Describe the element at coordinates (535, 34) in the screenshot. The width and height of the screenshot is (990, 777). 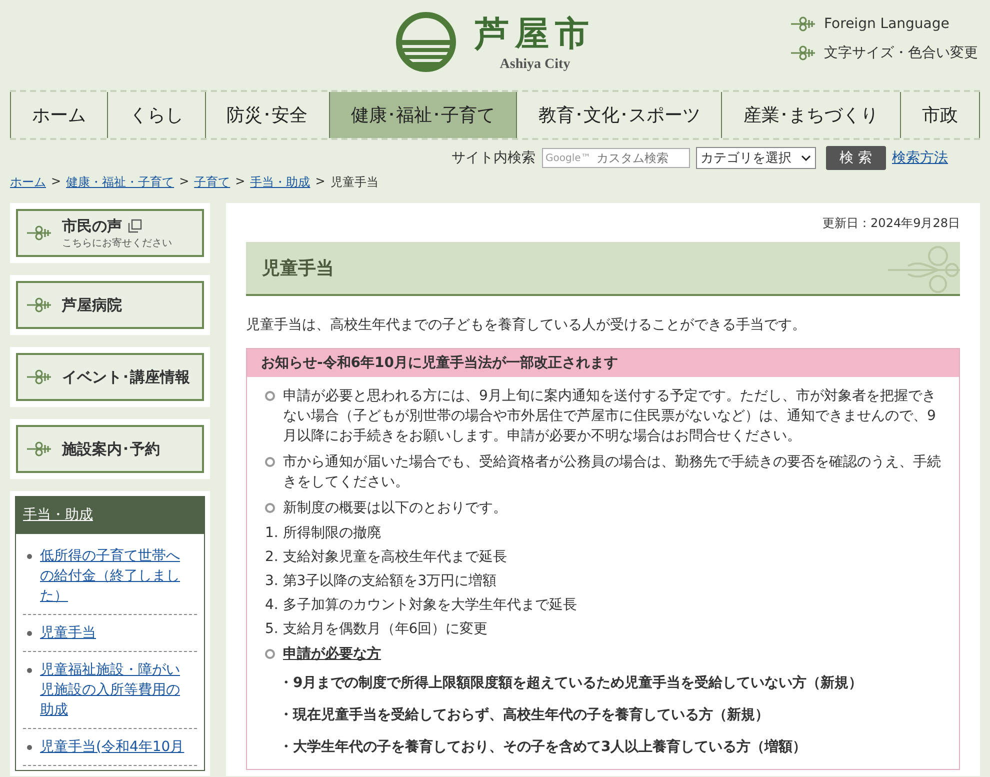
I see `logo-title: 芦屋市` at that location.